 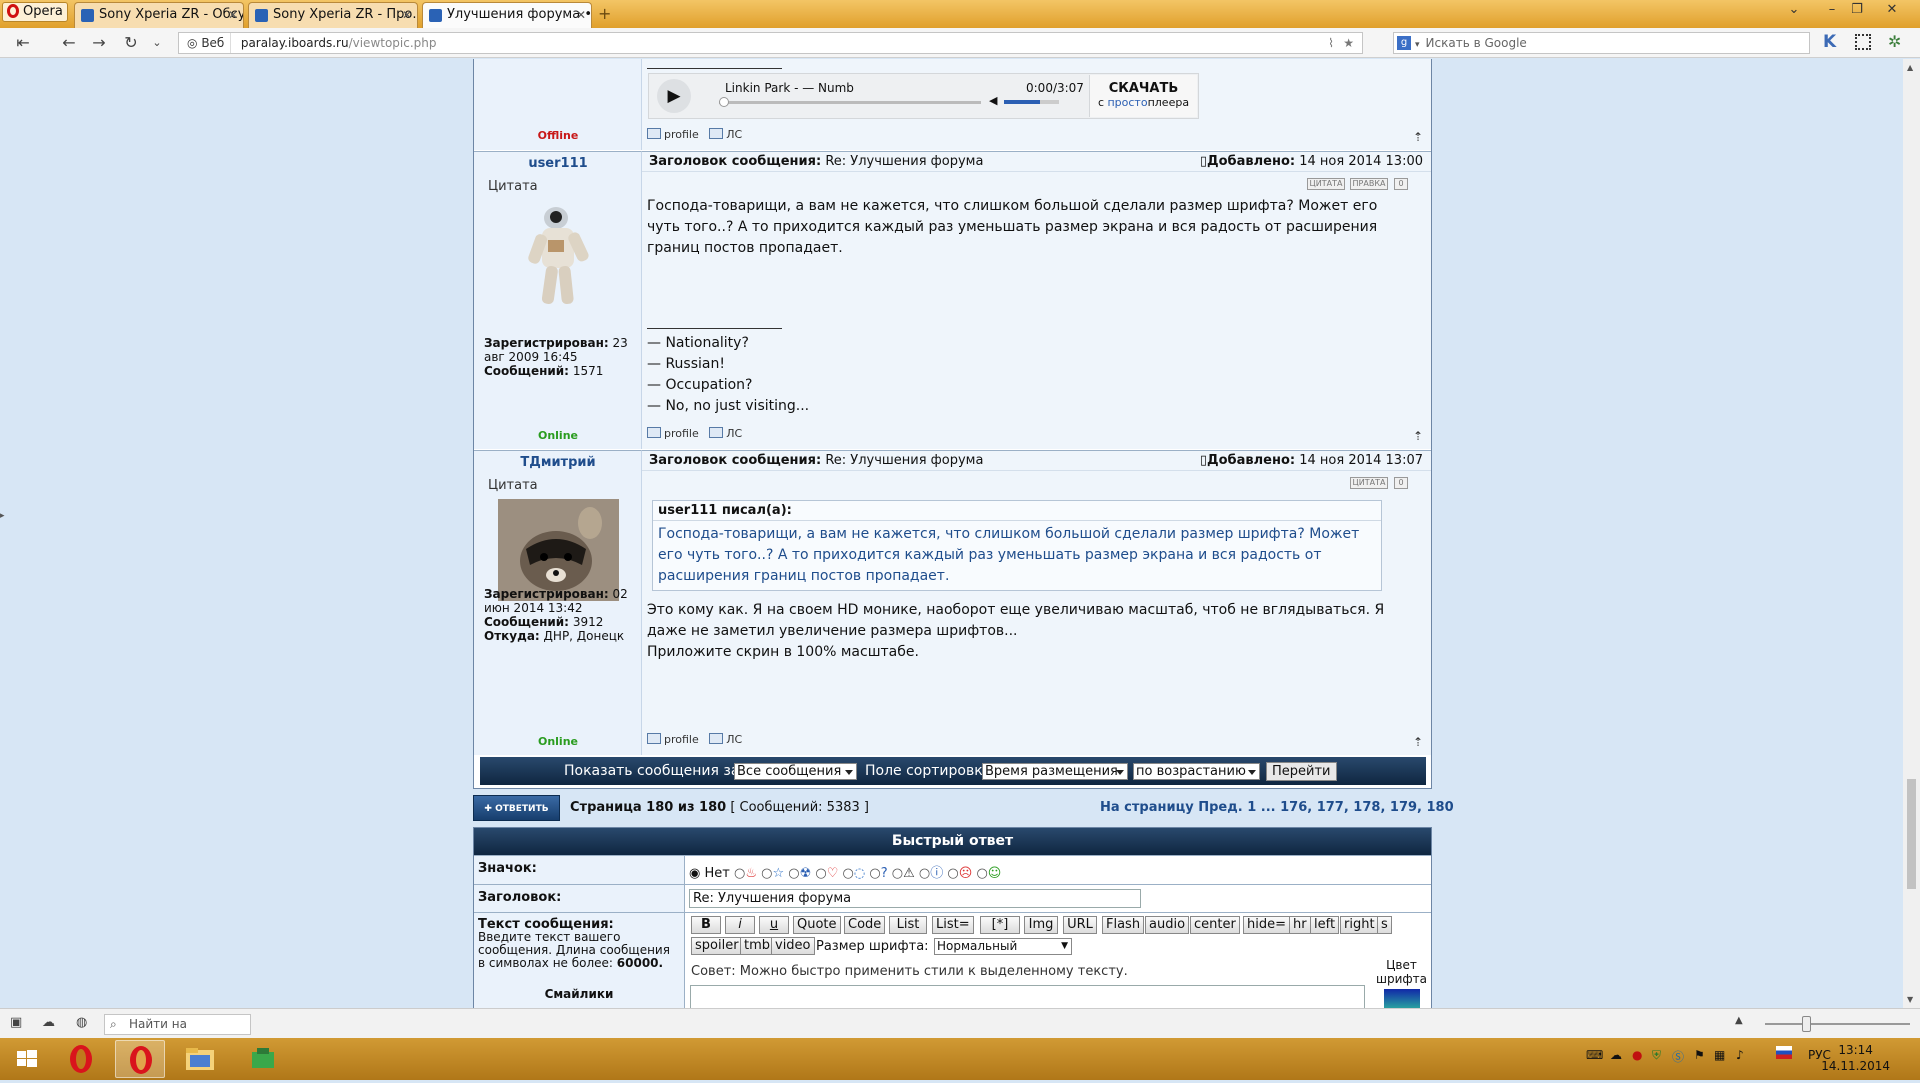 What do you see at coordinates (159, 15) in the screenshot?
I see `tab-1: Sony Xperia ZR - Обсу... ✕` at bounding box center [159, 15].